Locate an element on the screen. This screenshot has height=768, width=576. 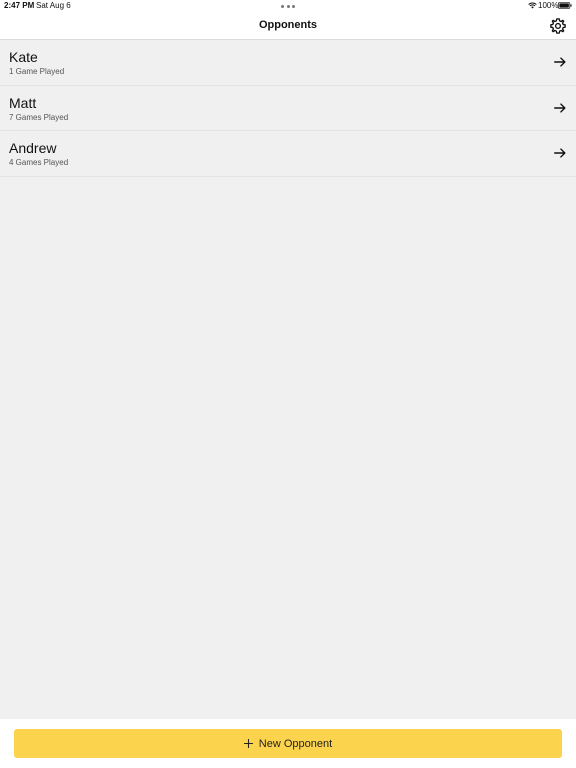
status-bar: 2:47 PM Sat Aug 6 100% is located at coordinates (288, 6).